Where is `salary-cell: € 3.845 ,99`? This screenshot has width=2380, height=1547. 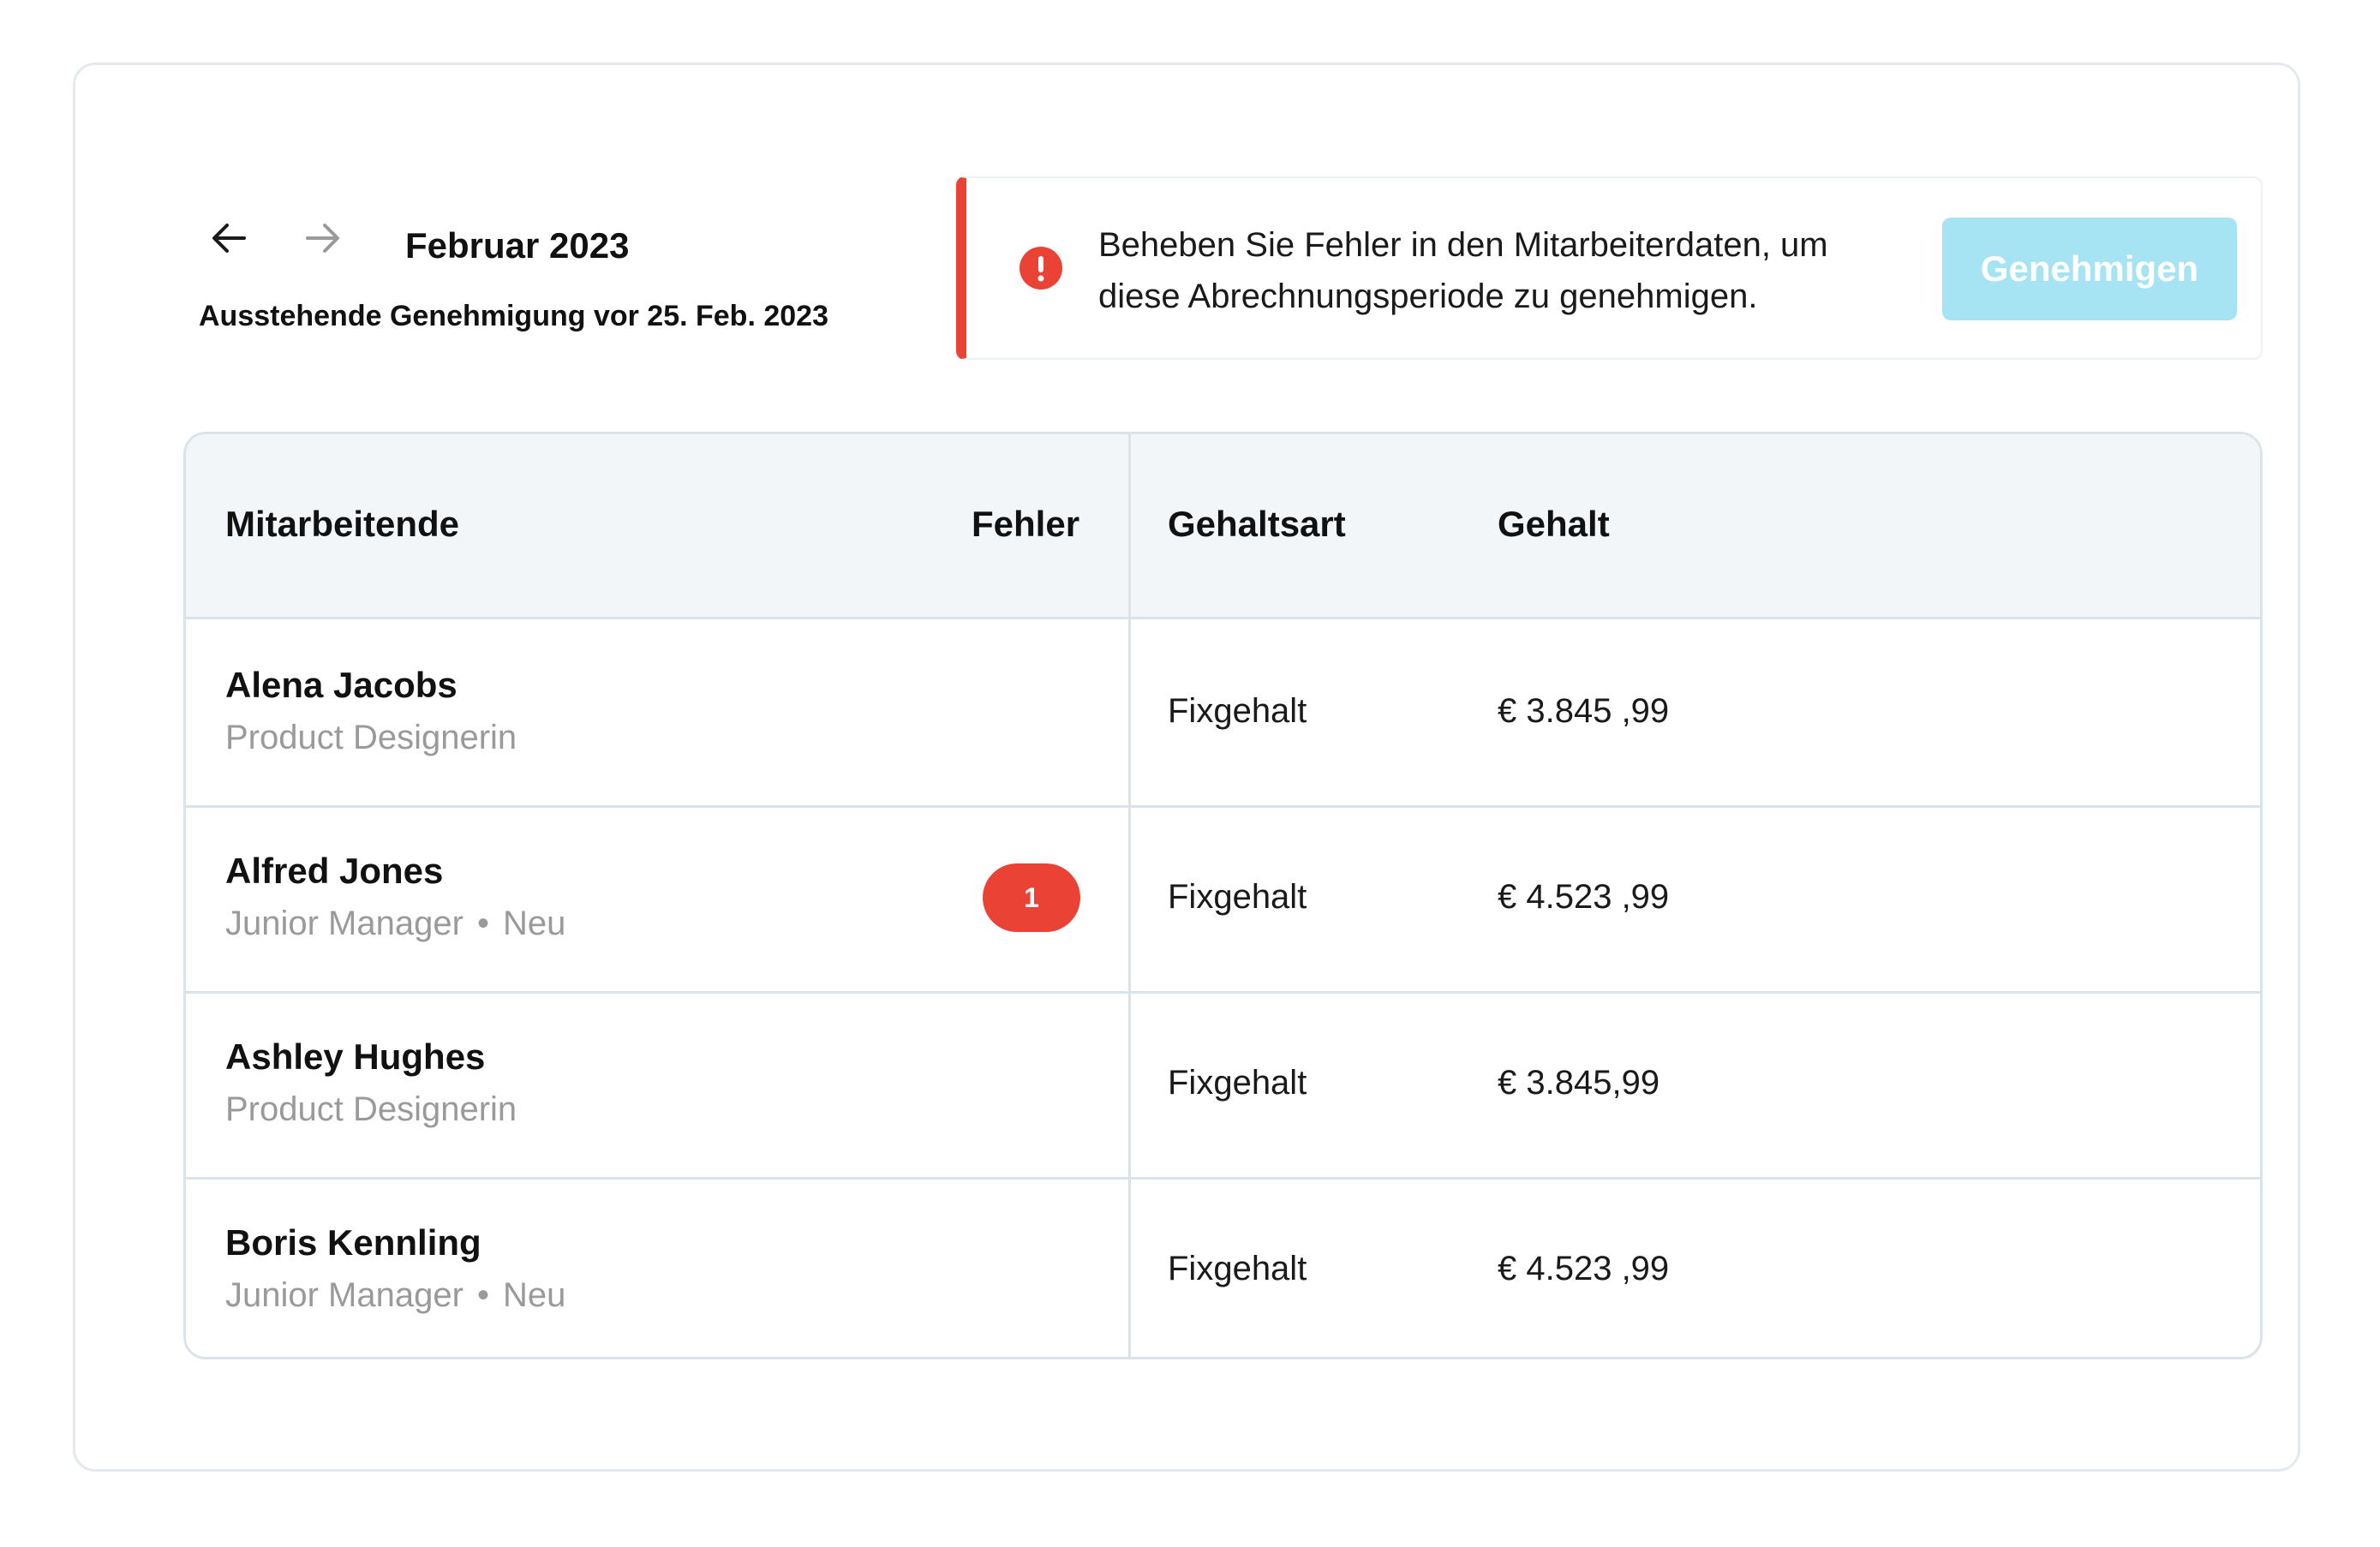
salary-cell: € 3.845 ,99 is located at coordinates (1584, 711).